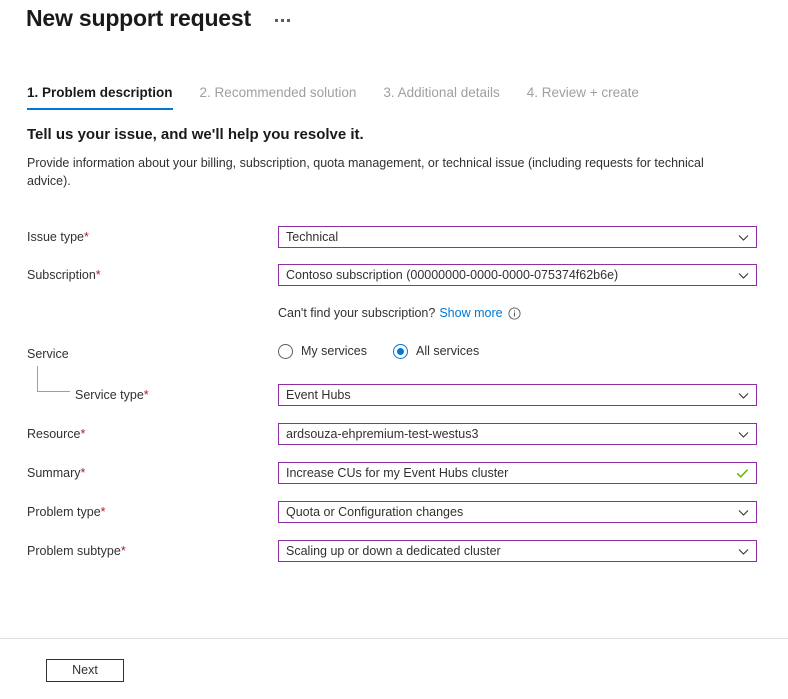 This screenshot has width=788, height=699. I want to click on problem-type-label: Problem type*, so click(66, 512).